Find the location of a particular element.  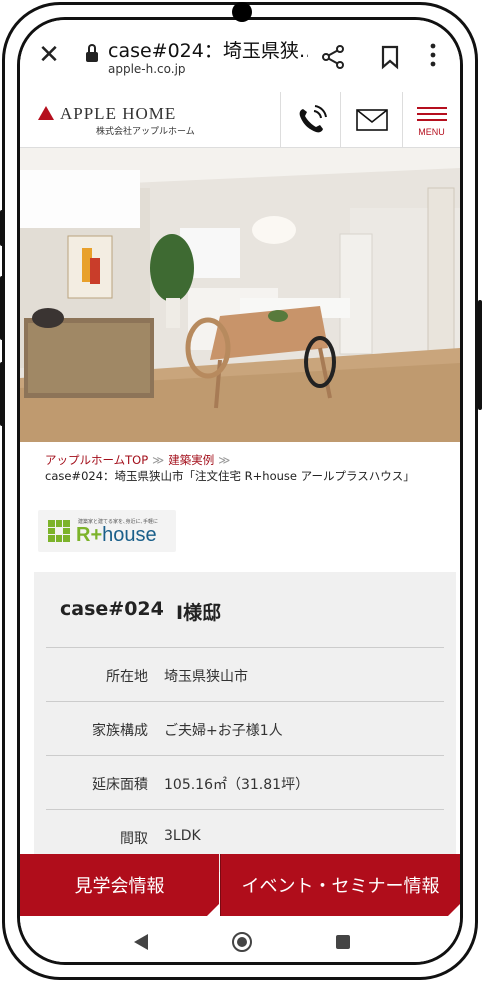

row-value: 埼玉県狭山市 is located at coordinates (206, 677).